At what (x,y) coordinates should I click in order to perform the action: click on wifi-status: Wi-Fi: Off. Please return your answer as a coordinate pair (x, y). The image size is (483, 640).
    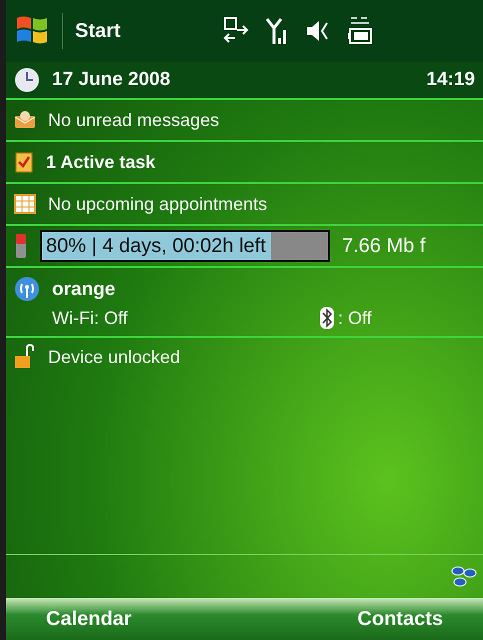
    Looking at the image, I should click on (186, 318).